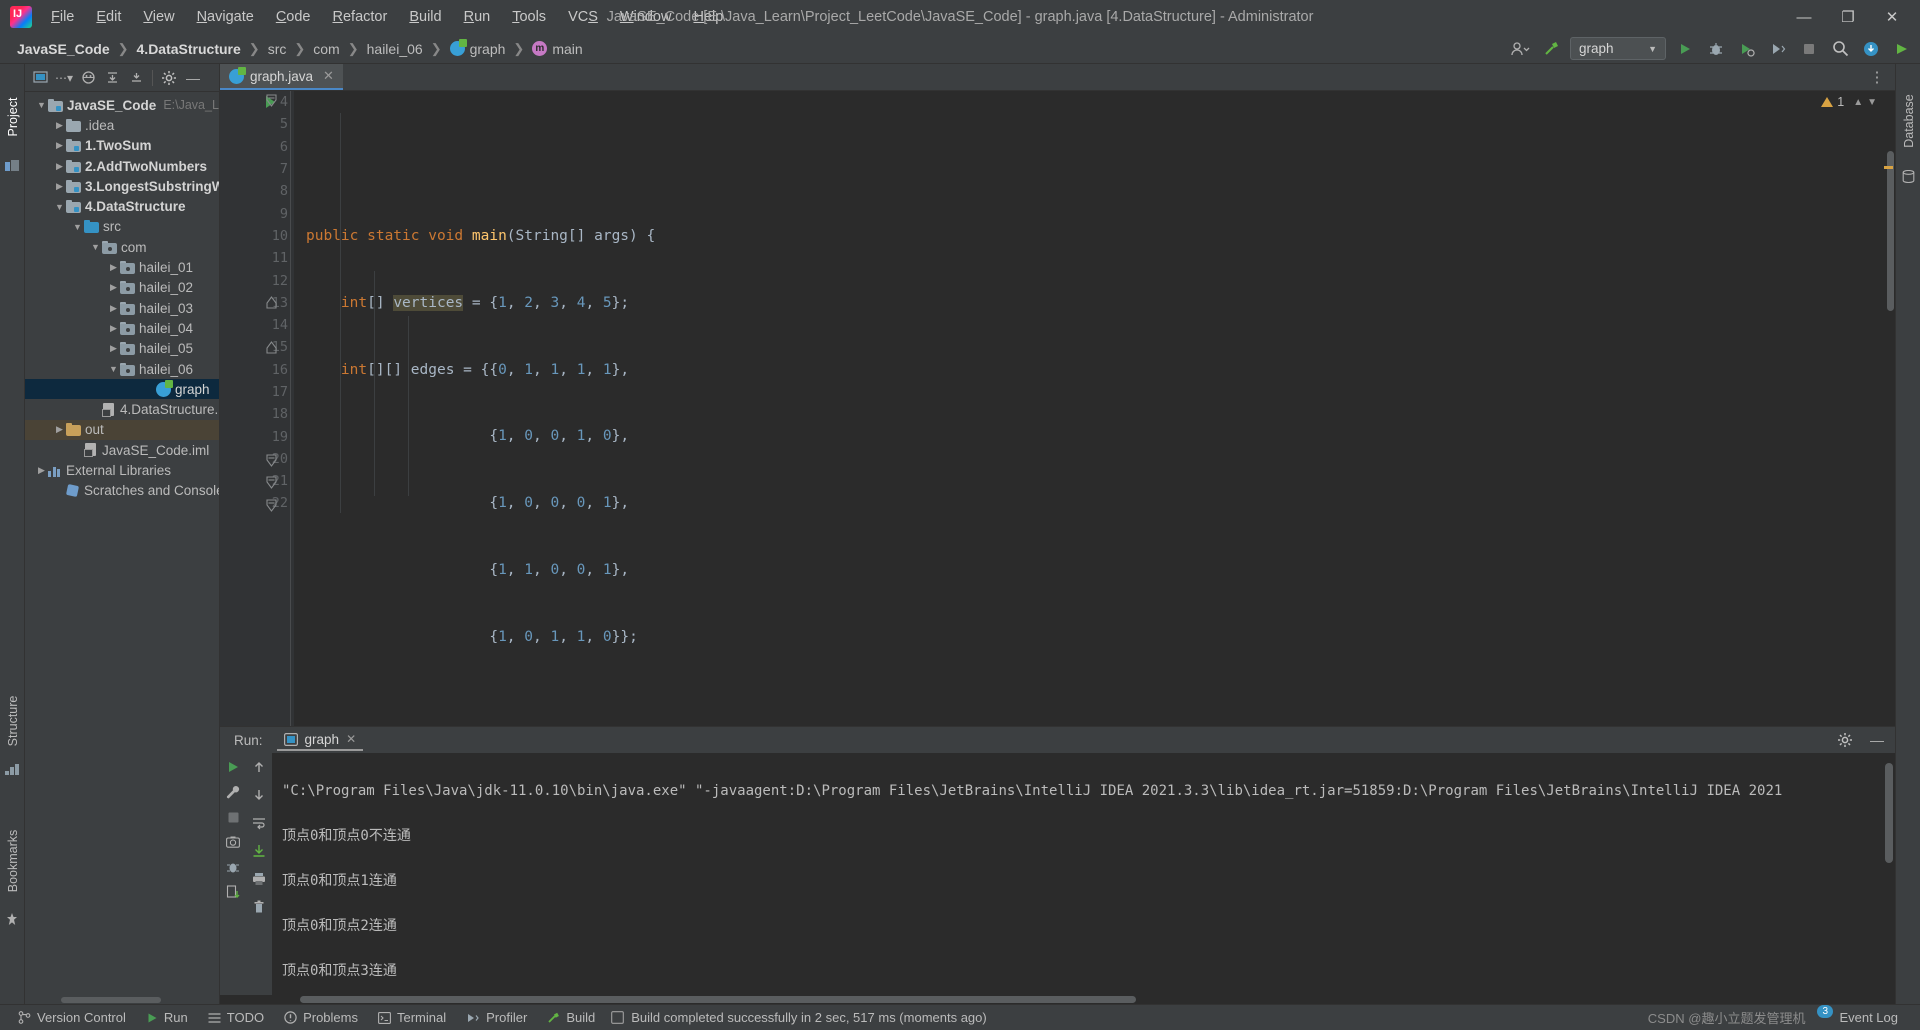 The image size is (1920, 1030). What do you see at coordinates (13, 117) in the screenshot?
I see `tool-strip-project: Project` at bounding box center [13, 117].